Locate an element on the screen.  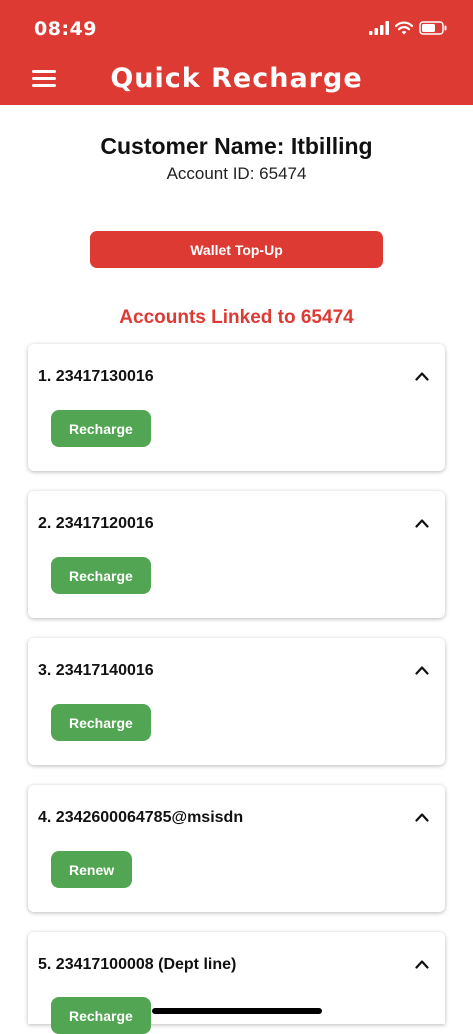
account-number: 2. 23417120016 is located at coordinates (96, 523).